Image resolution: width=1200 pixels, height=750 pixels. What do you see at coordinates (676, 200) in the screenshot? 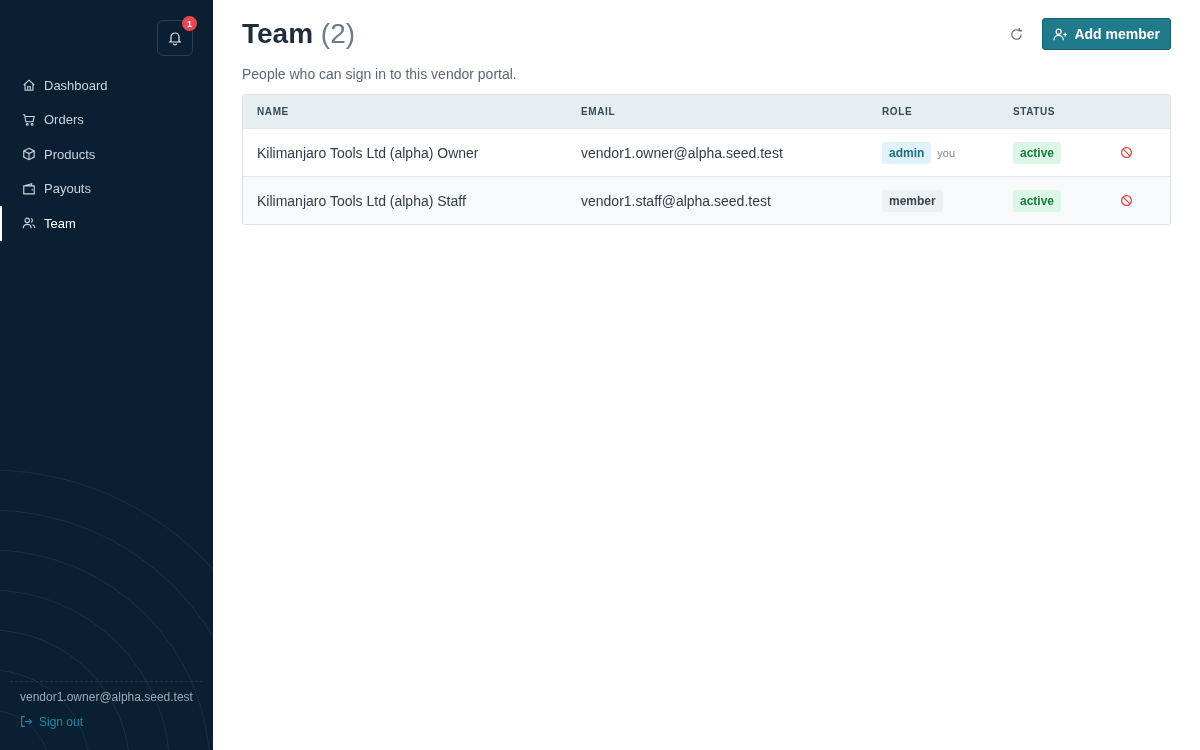
I see `table-cell-text: vendor1.staff@alpha.seed.test` at bounding box center [676, 200].